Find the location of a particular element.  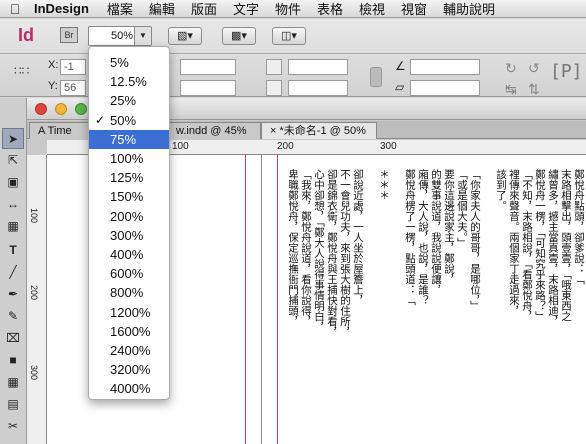

vertical-ruler: 100 200 300 is located at coordinates (37, 299).